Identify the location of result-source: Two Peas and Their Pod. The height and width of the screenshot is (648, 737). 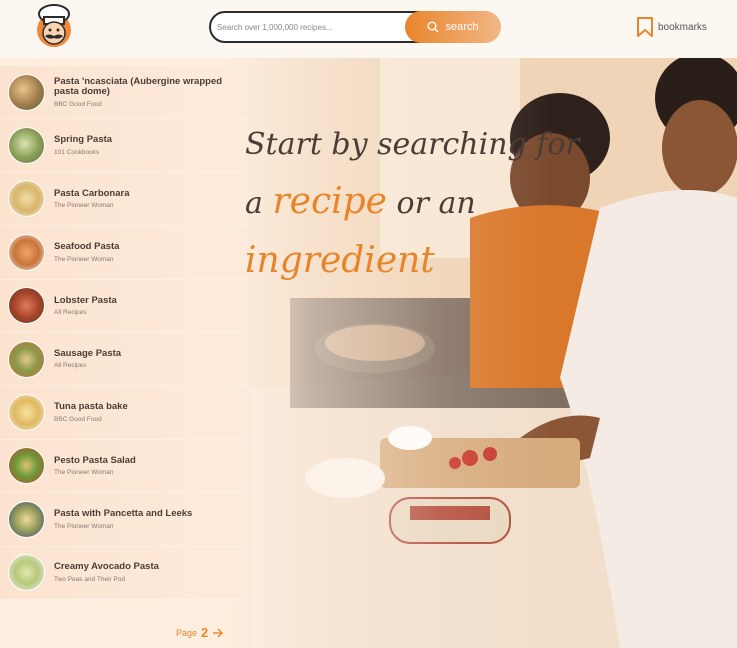
(90, 579).